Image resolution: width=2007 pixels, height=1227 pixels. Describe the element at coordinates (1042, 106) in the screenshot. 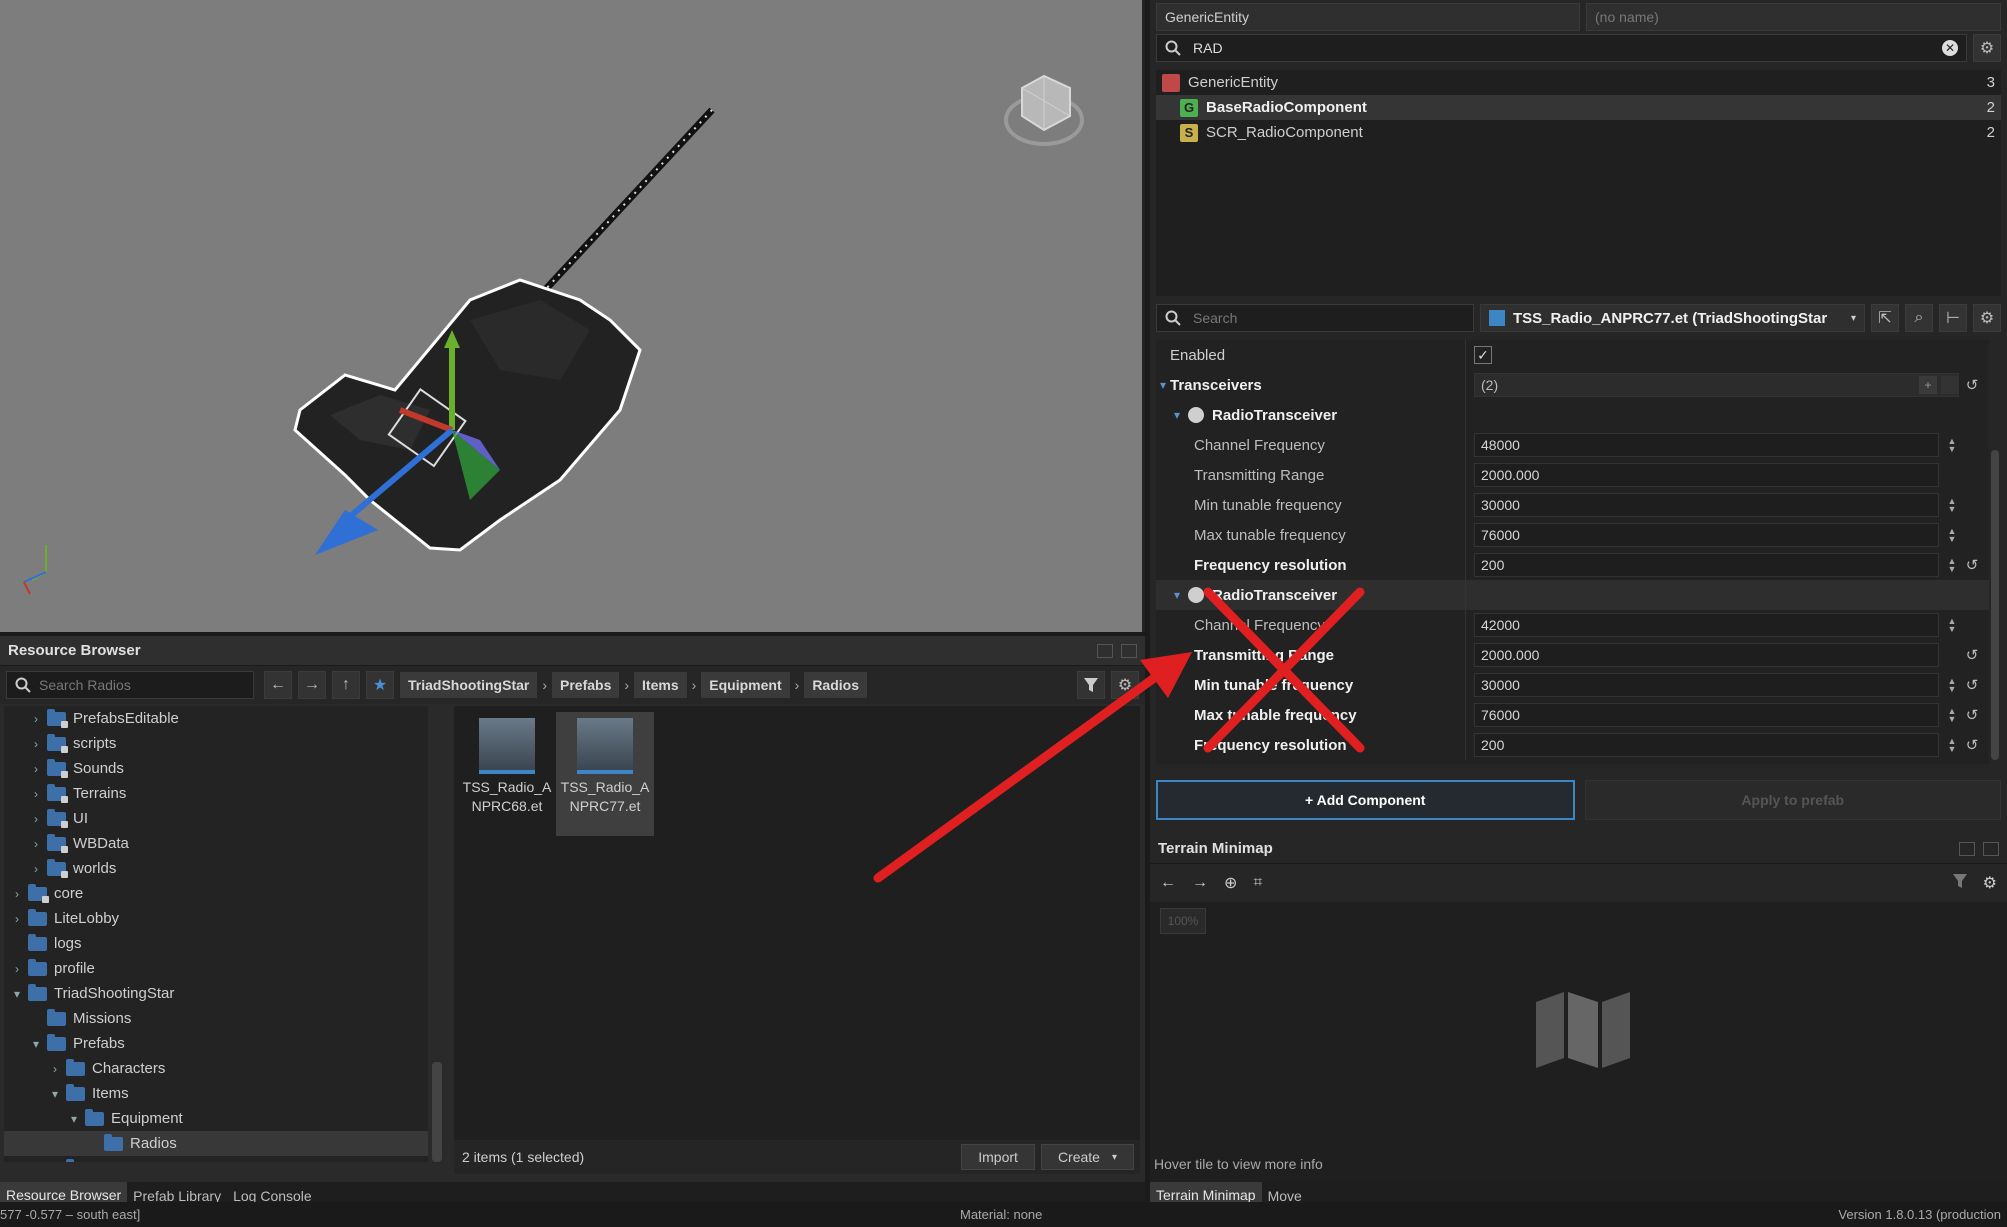

I see `orientation-cube-icon` at that location.